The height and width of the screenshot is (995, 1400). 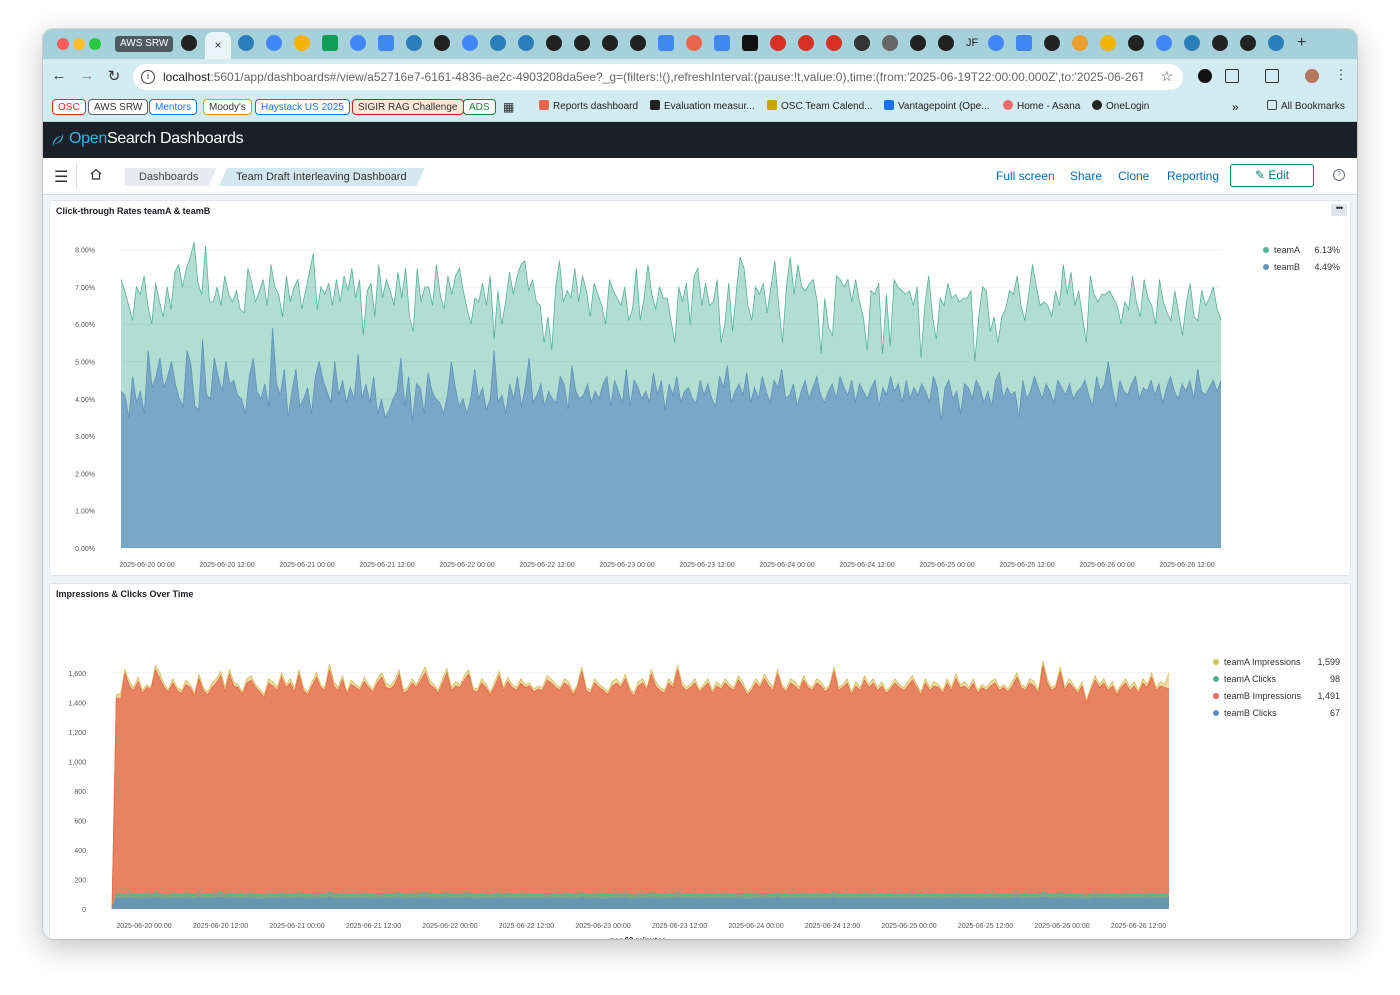 I want to click on app-logo-text: OpenSearch Dashboards, so click(x=156, y=139).